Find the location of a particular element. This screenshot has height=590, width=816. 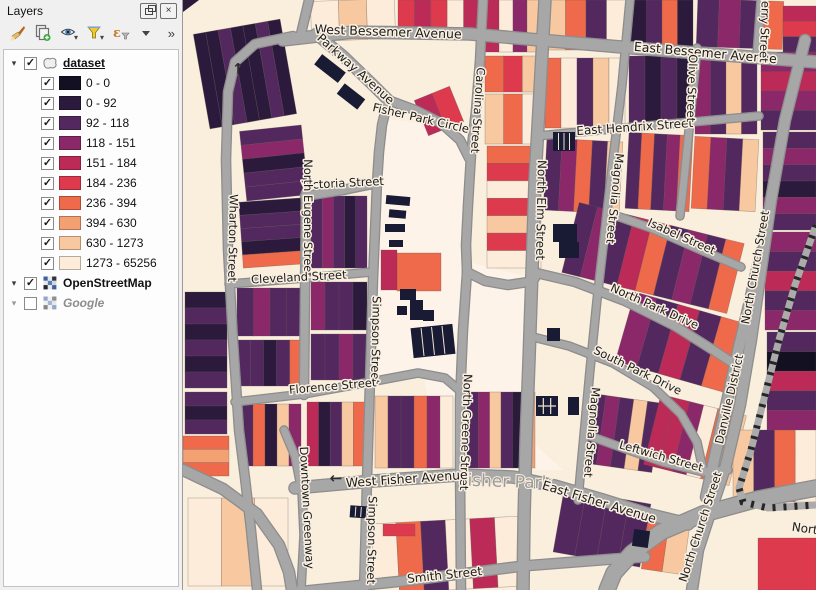

layers-toolbar: ▾ ▾ ε » is located at coordinates (91, 34).